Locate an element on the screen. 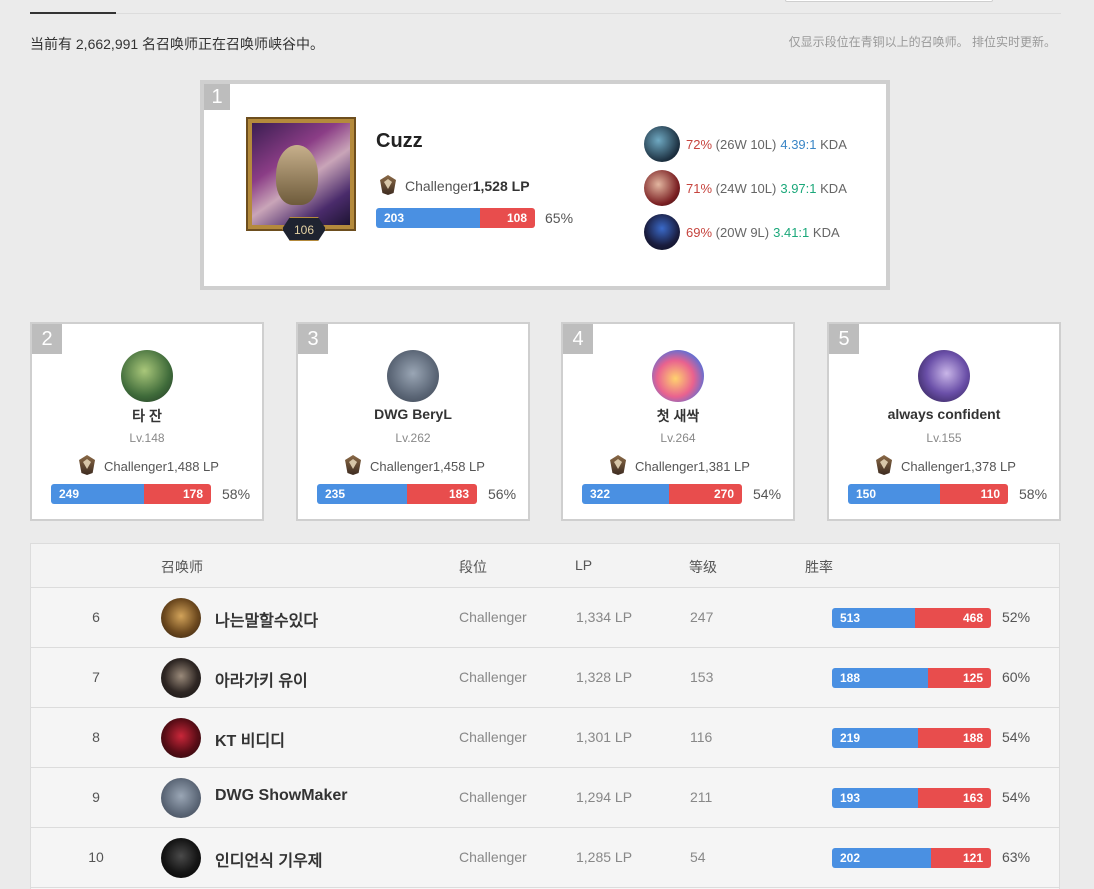 This screenshot has height=889, width=1094. wins-segment: 219 is located at coordinates (875, 738).